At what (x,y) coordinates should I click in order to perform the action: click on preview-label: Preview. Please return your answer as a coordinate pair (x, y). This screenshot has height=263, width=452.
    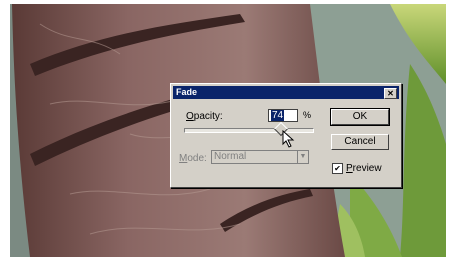
    Looking at the image, I should click on (364, 169).